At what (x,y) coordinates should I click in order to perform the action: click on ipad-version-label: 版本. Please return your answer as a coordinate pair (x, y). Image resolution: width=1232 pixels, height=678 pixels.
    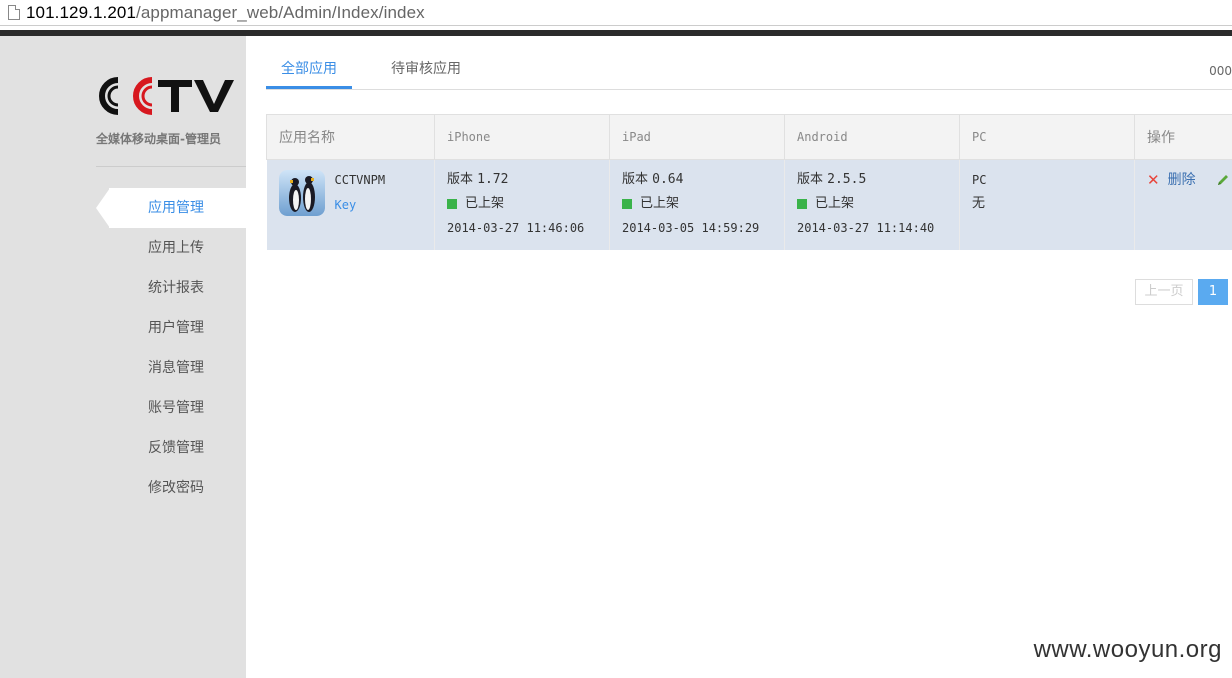
    Looking at the image, I should click on (635, 179).